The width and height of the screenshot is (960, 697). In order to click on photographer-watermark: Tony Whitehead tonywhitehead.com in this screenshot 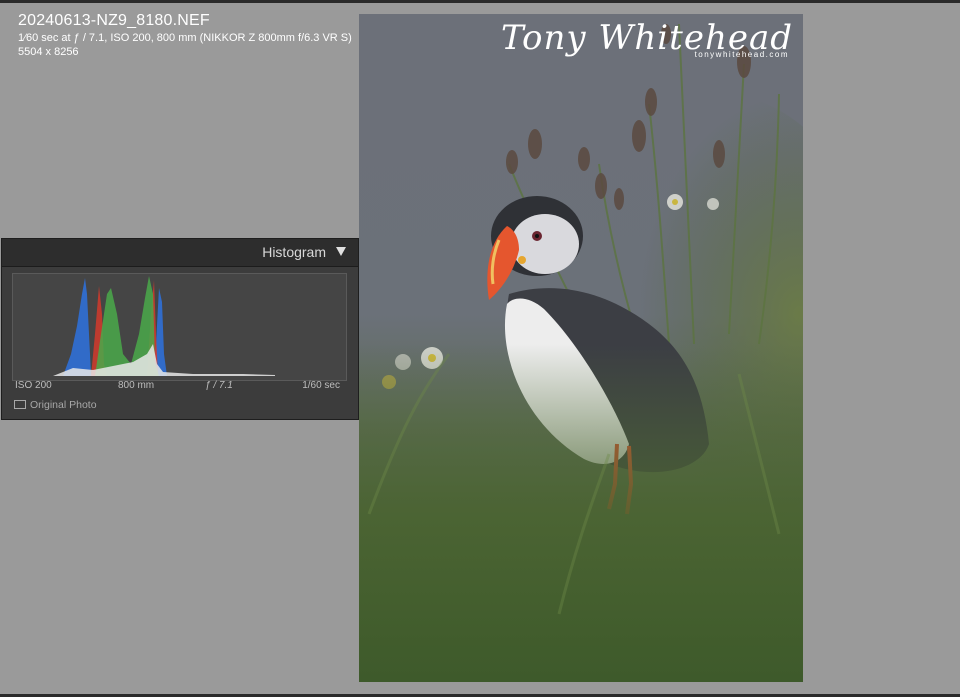, I will do `click(647, 39)`.